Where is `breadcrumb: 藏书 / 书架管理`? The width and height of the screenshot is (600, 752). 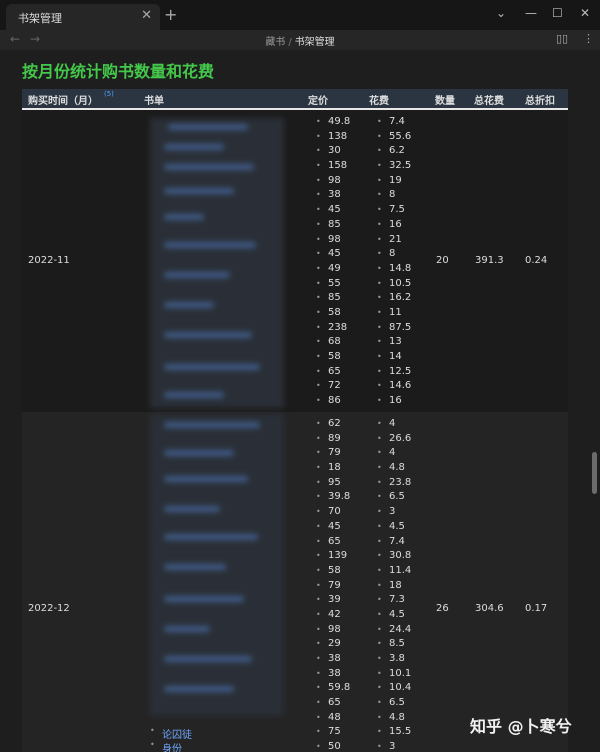
breadcrumb: 藏书 / 书架管理 is located at coordinates (300, 40).